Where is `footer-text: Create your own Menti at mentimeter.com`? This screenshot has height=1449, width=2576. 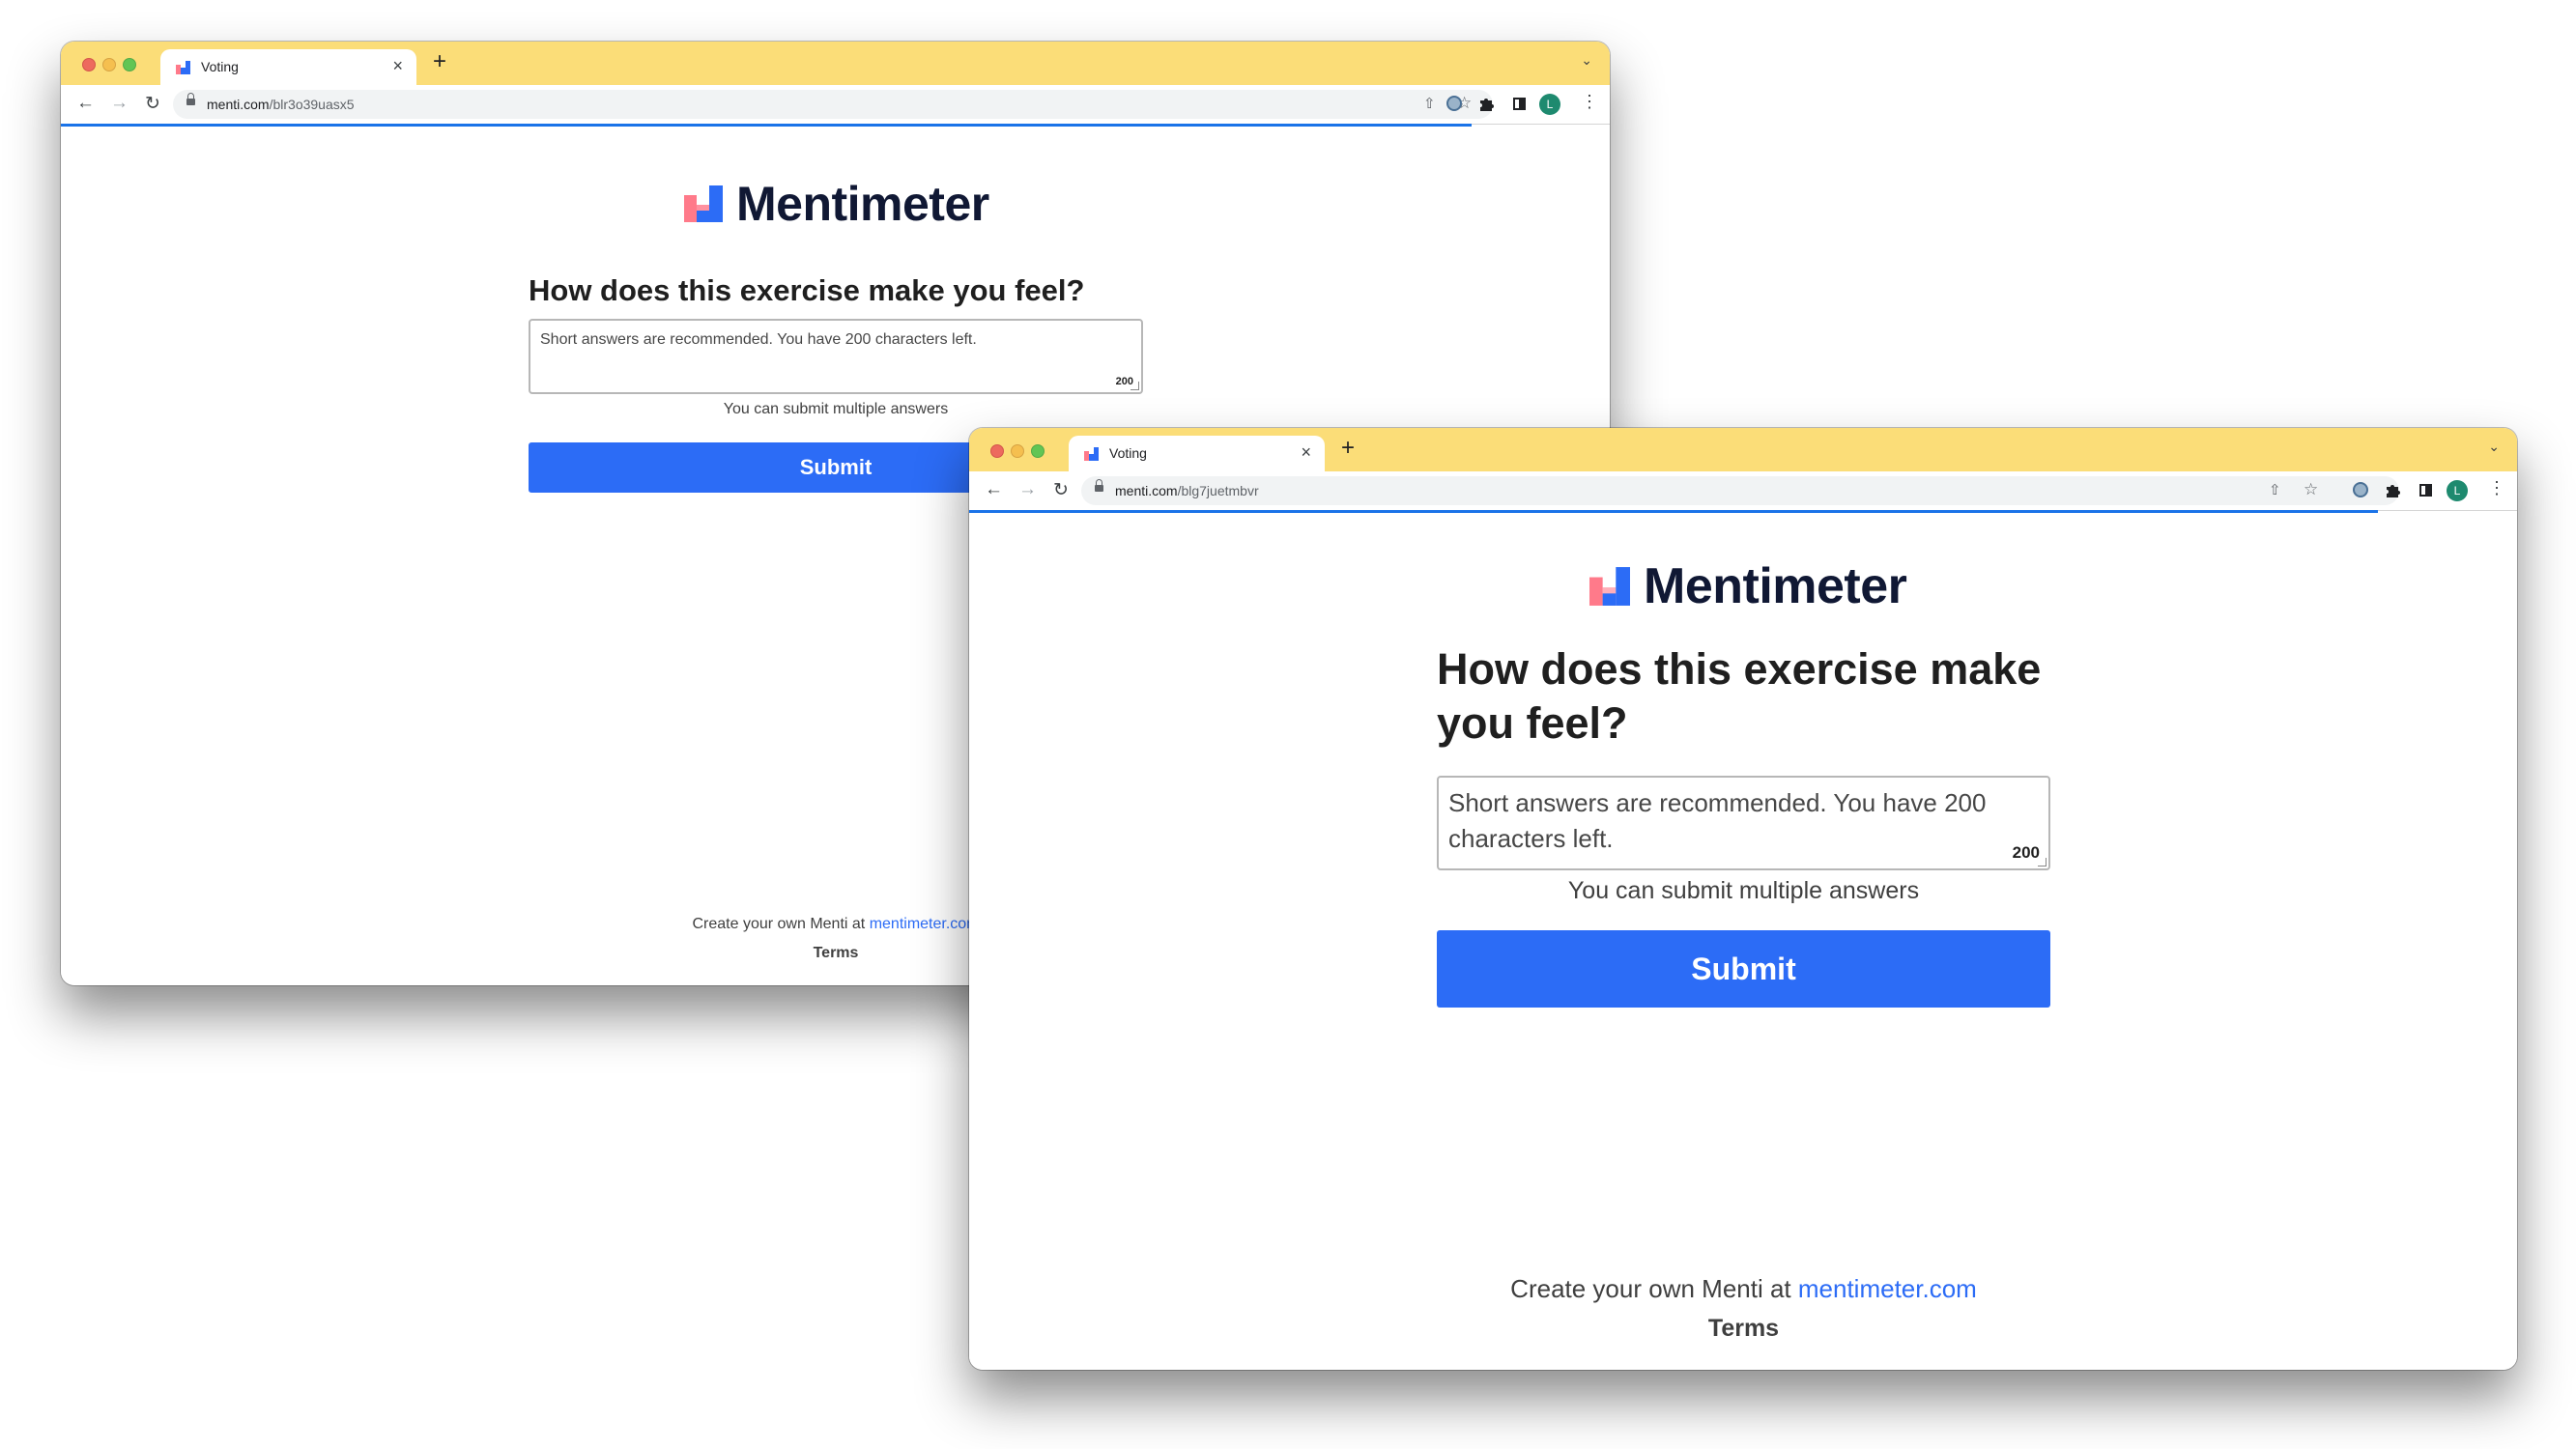
footer-text: Create your own Menti at mentimeter.com is located at coordinates (1744, 1288).